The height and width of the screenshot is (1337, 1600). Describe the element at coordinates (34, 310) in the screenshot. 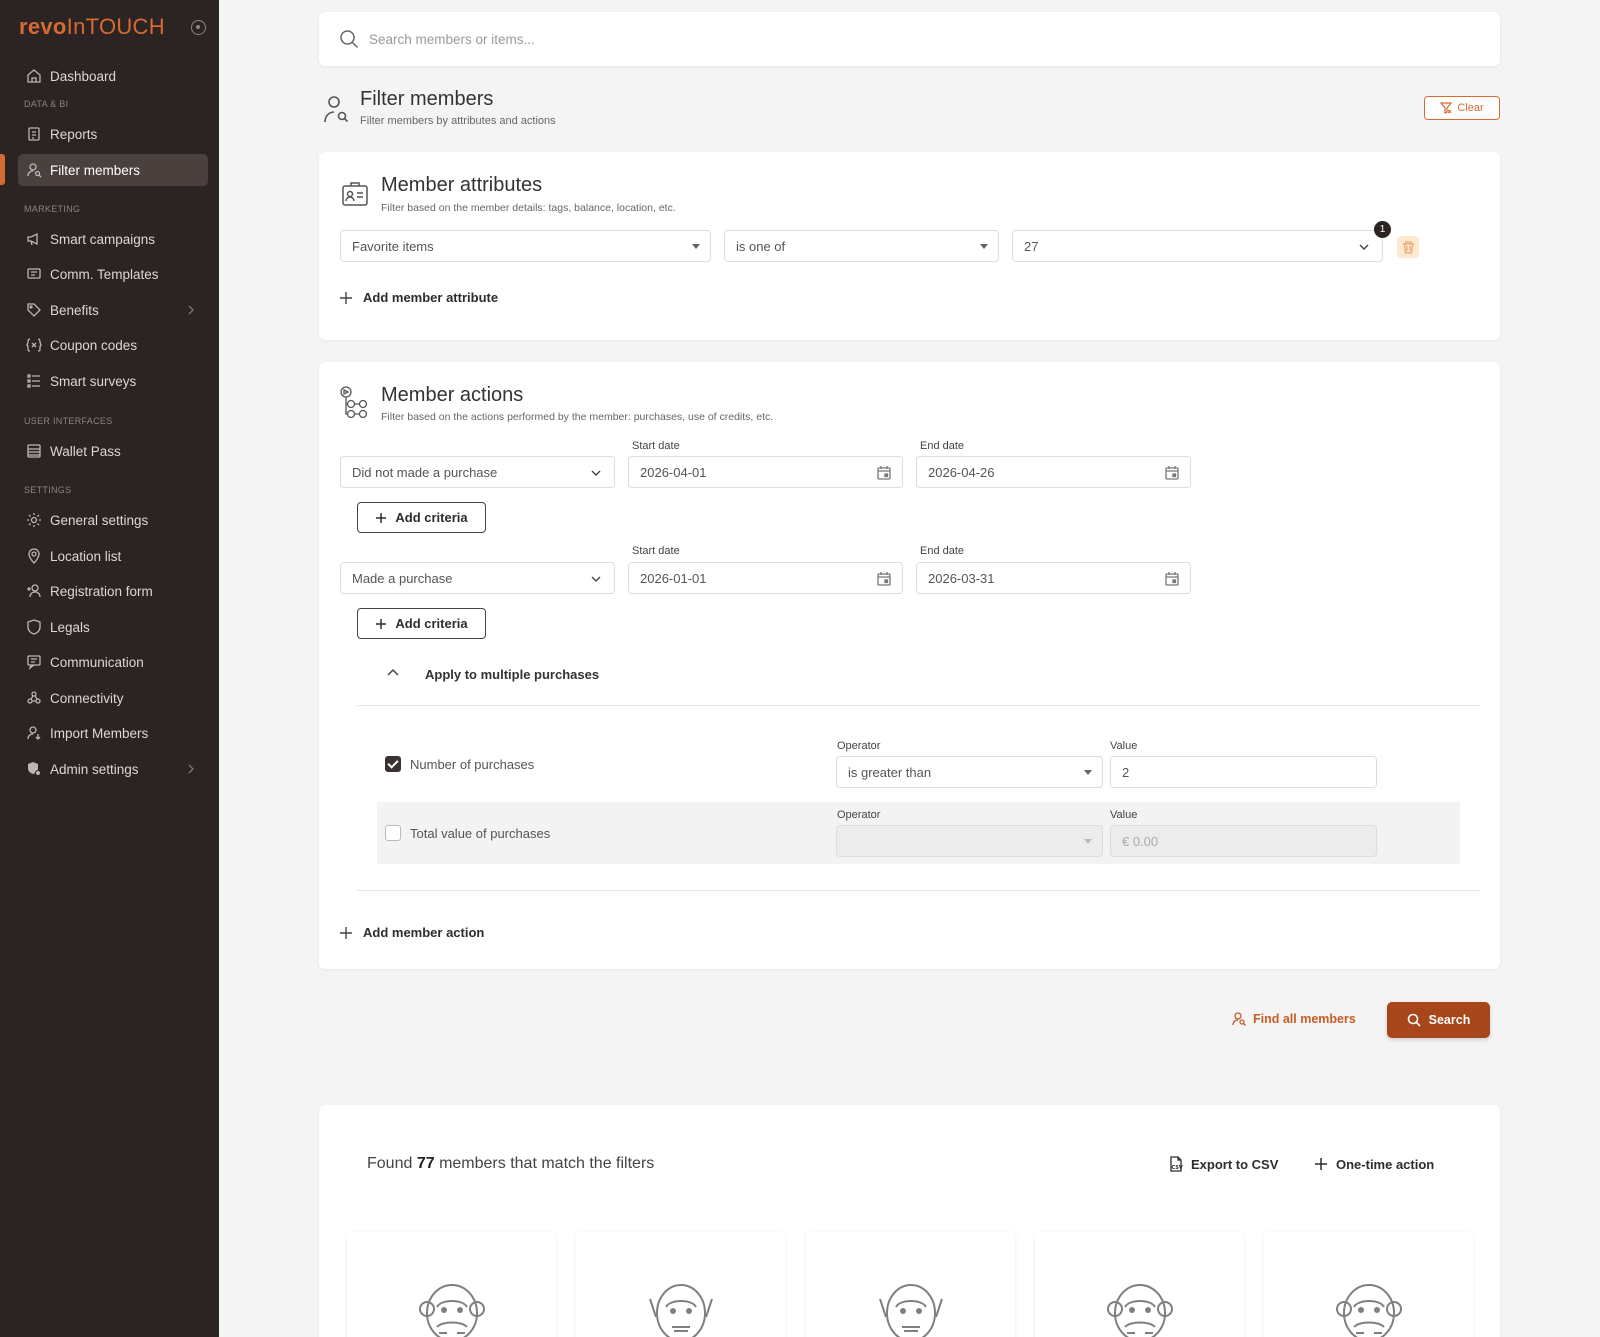

I see `tag-icon` at that location.